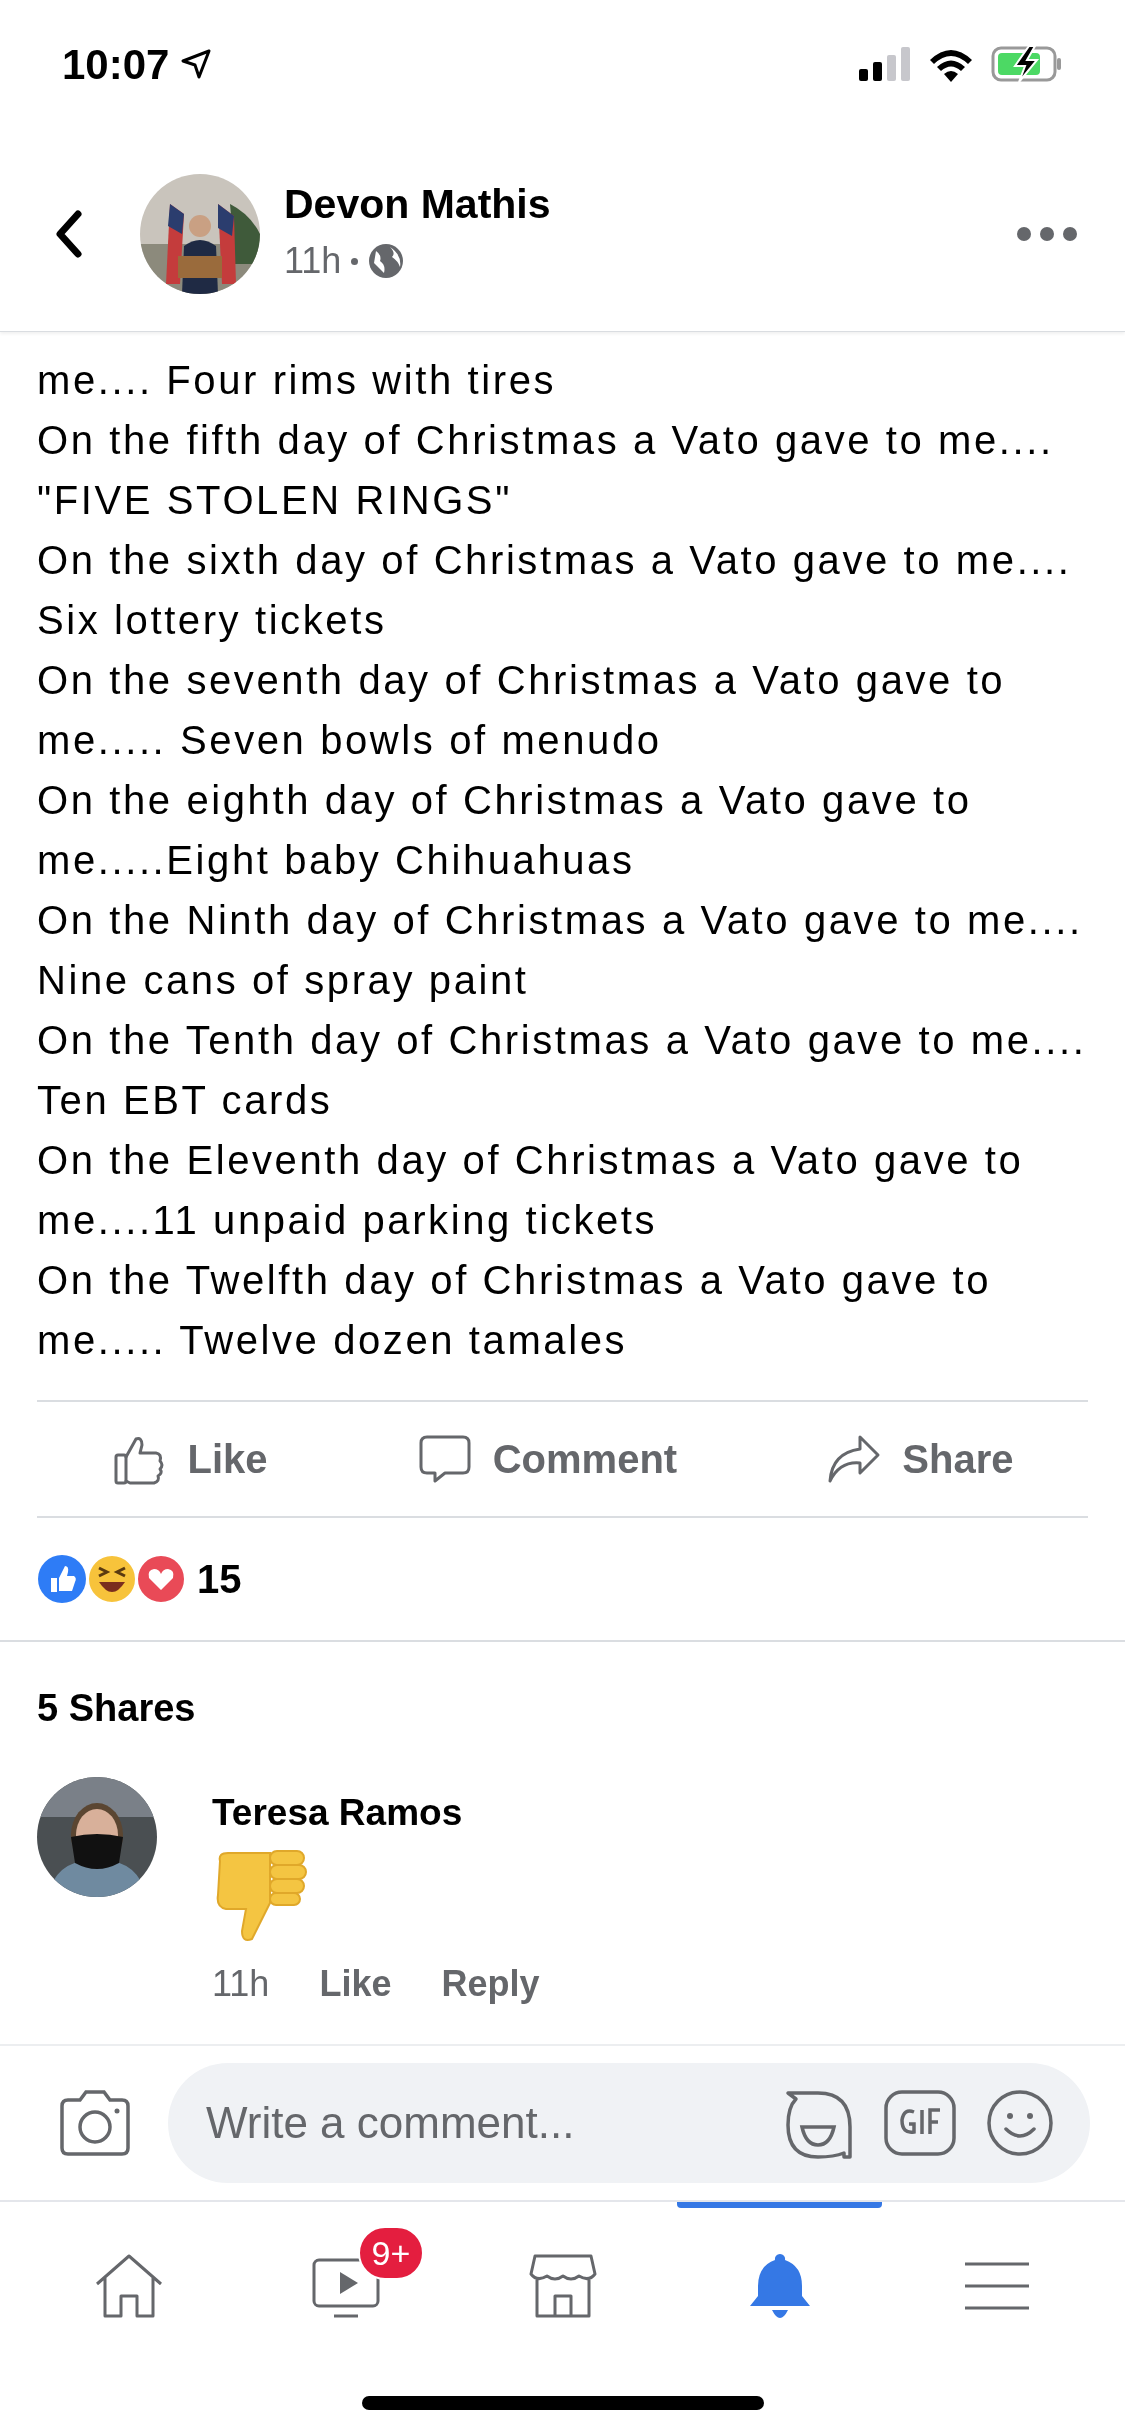  I want to click on chevron-left-icon, so click(68, 233).